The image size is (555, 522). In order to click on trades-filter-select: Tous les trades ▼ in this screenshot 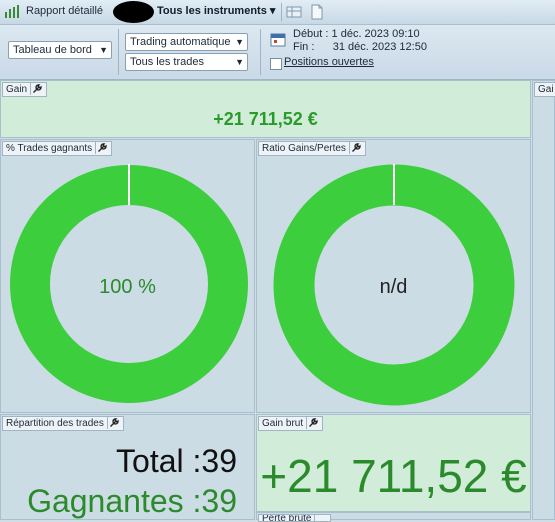, I will do `click(186, 62)`.